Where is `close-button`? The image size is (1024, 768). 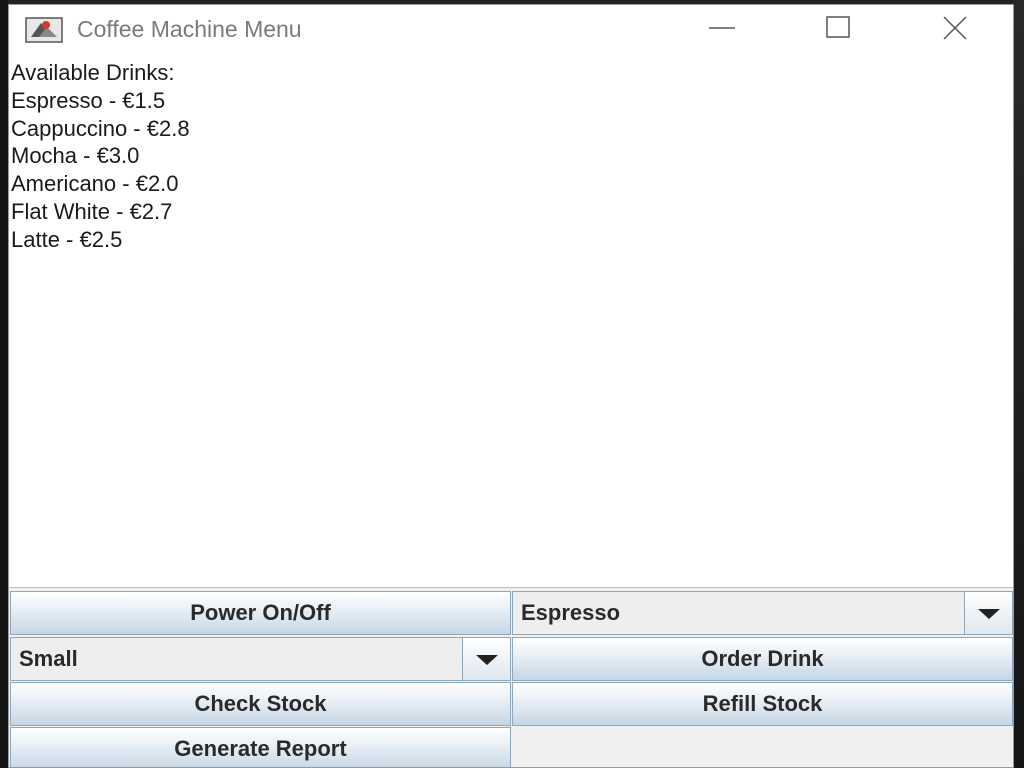
close-button is located at coordinates (955, 30).